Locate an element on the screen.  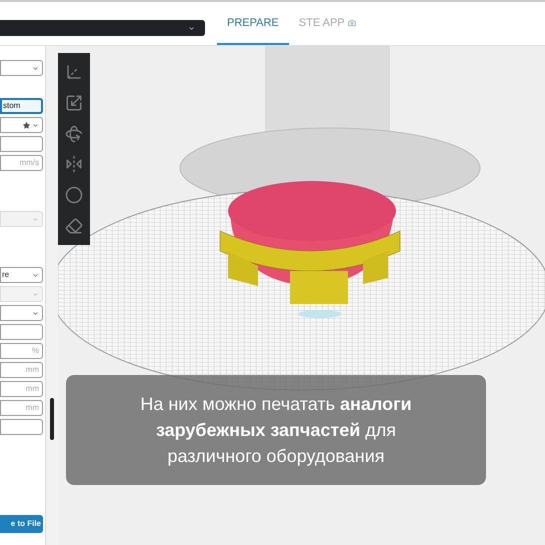
input-field: % is located at coordinates (21, 351).